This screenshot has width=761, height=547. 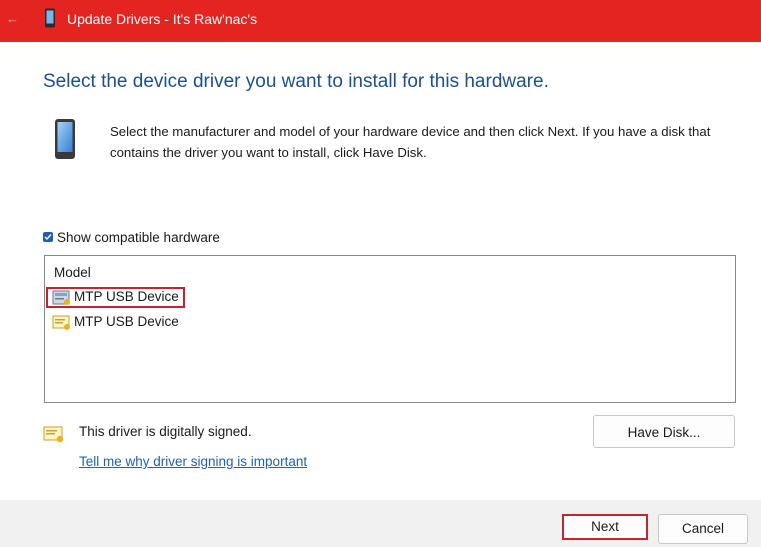 What do you see at coordinates (138, 237) in the screenshot?
I see `show-compatible-label: Show compatible hardware` at bounding box center [138, 237].